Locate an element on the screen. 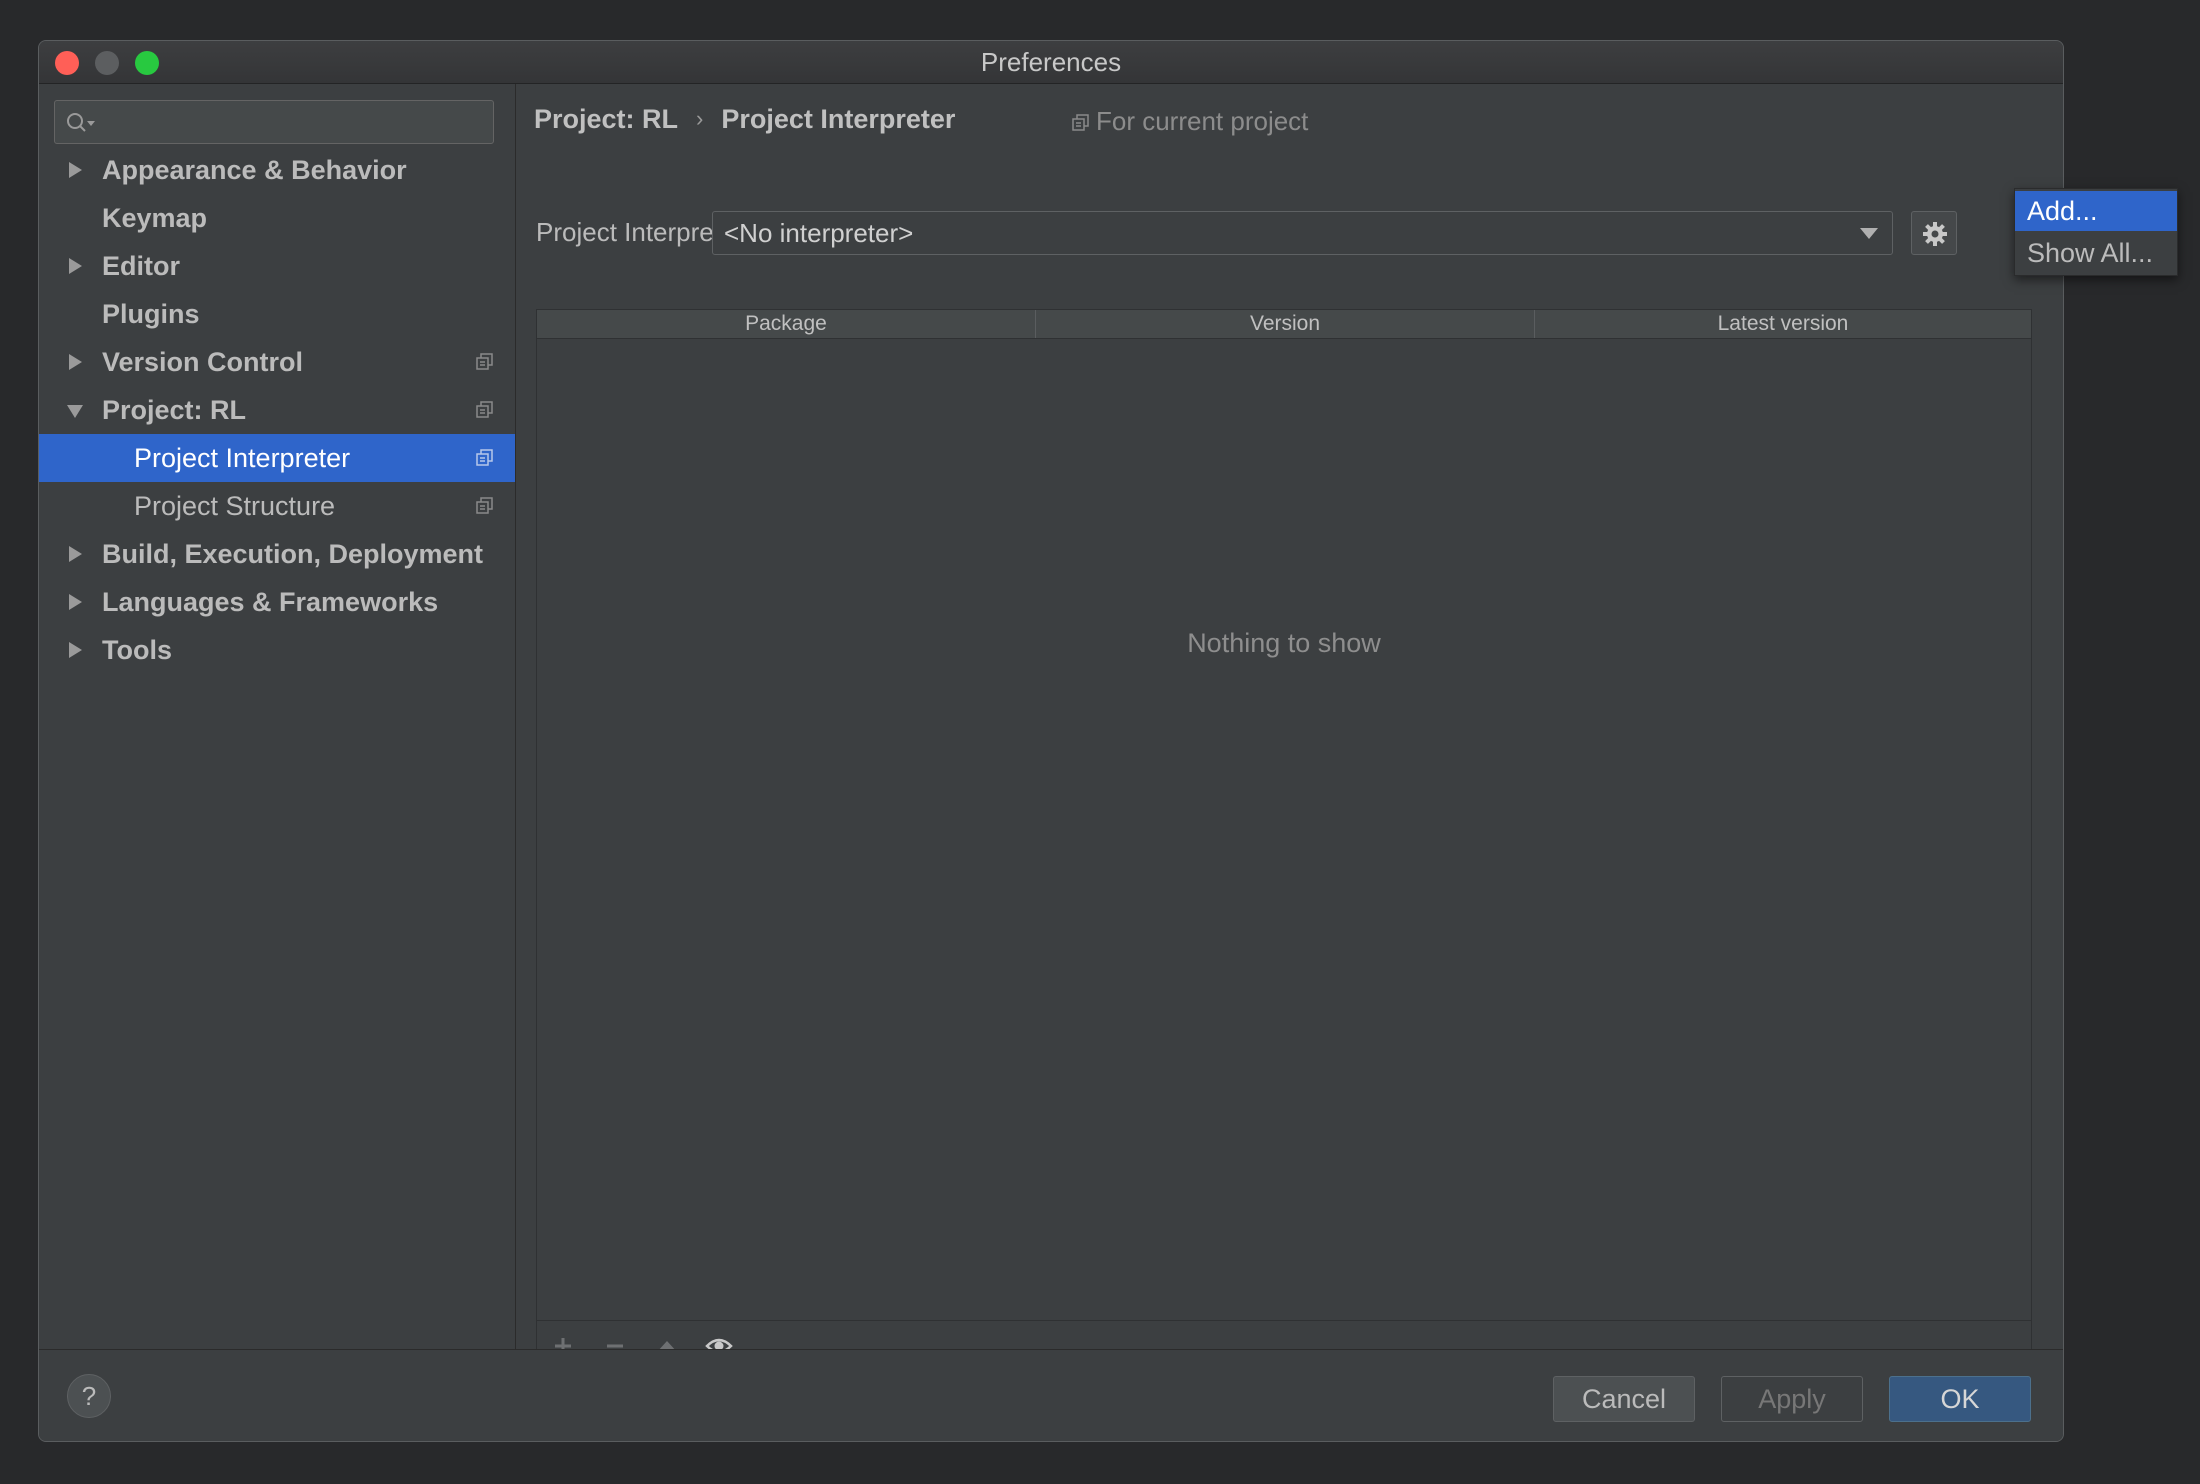  packages-table-header: Package Version Latest version is located at coordinates (1284, 324).